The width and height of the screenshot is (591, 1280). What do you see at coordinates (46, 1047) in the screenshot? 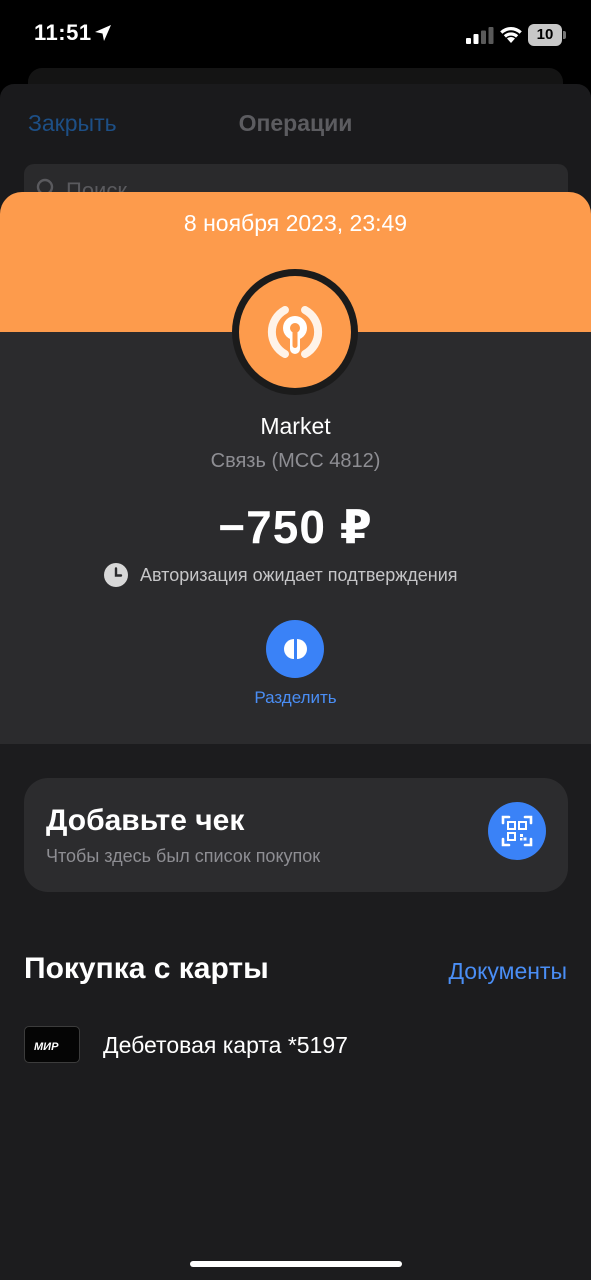
I see `card-brand-logo: МИР` at bounding box center [46, 1047].